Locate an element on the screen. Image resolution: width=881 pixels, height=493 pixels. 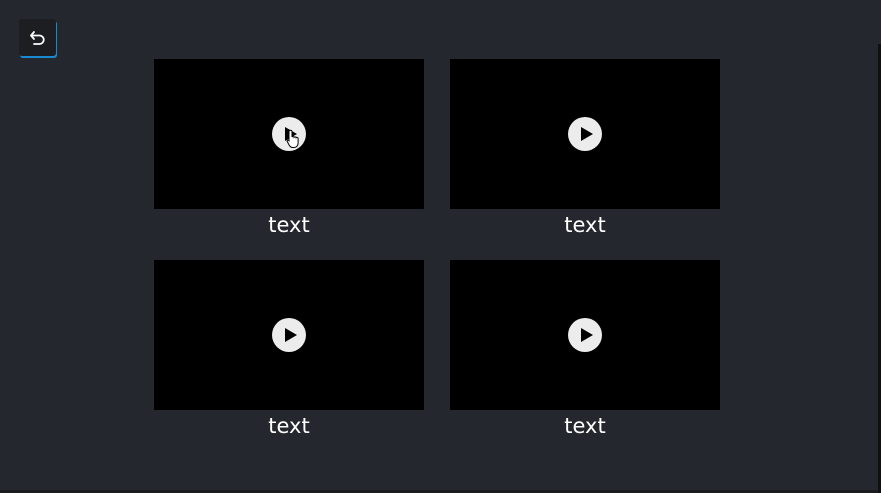
back-button is located at coordinates (37, 37).